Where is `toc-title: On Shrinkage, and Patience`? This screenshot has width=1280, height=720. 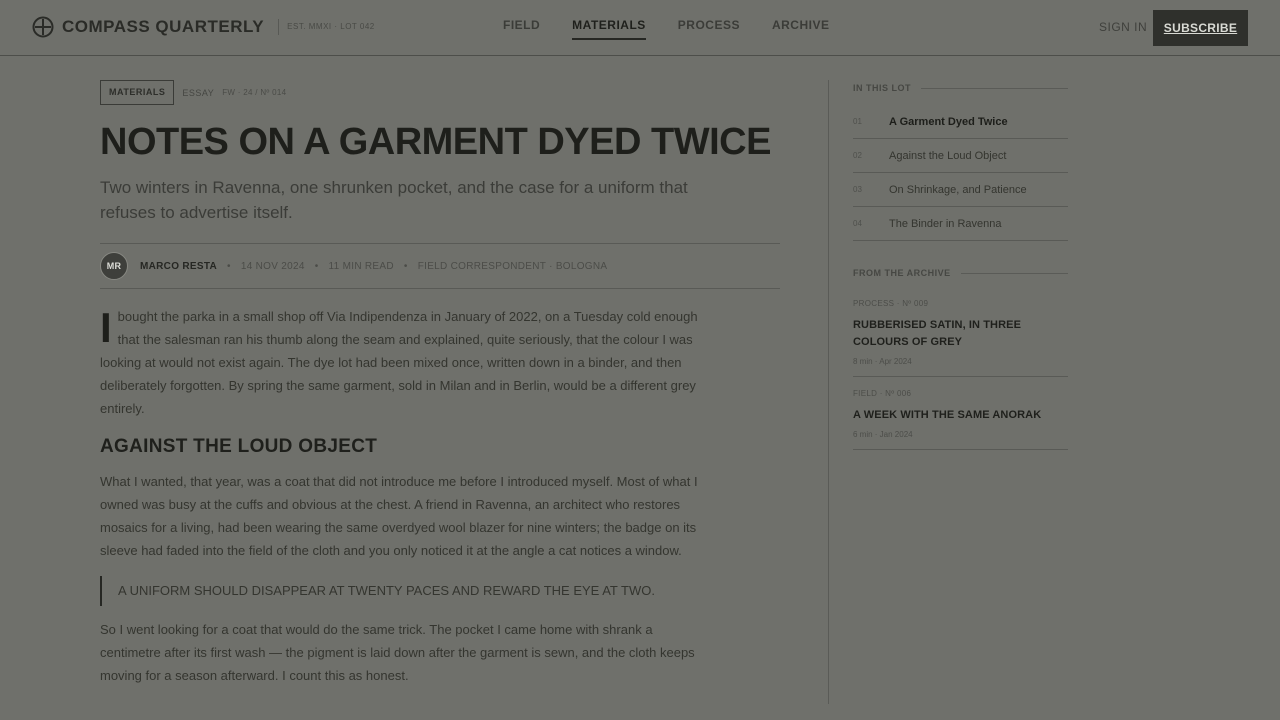 toc-title: On Shrinkage, and Patience is located at coordinates (958, 189).